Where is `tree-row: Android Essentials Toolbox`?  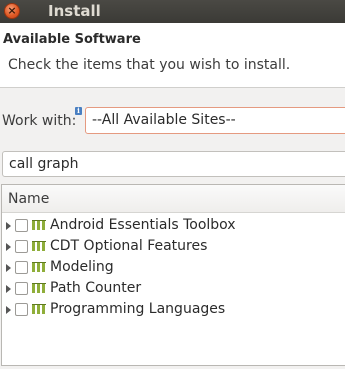 tree-row: Android Essentials Toolbox is located at coordinates (173, 225).